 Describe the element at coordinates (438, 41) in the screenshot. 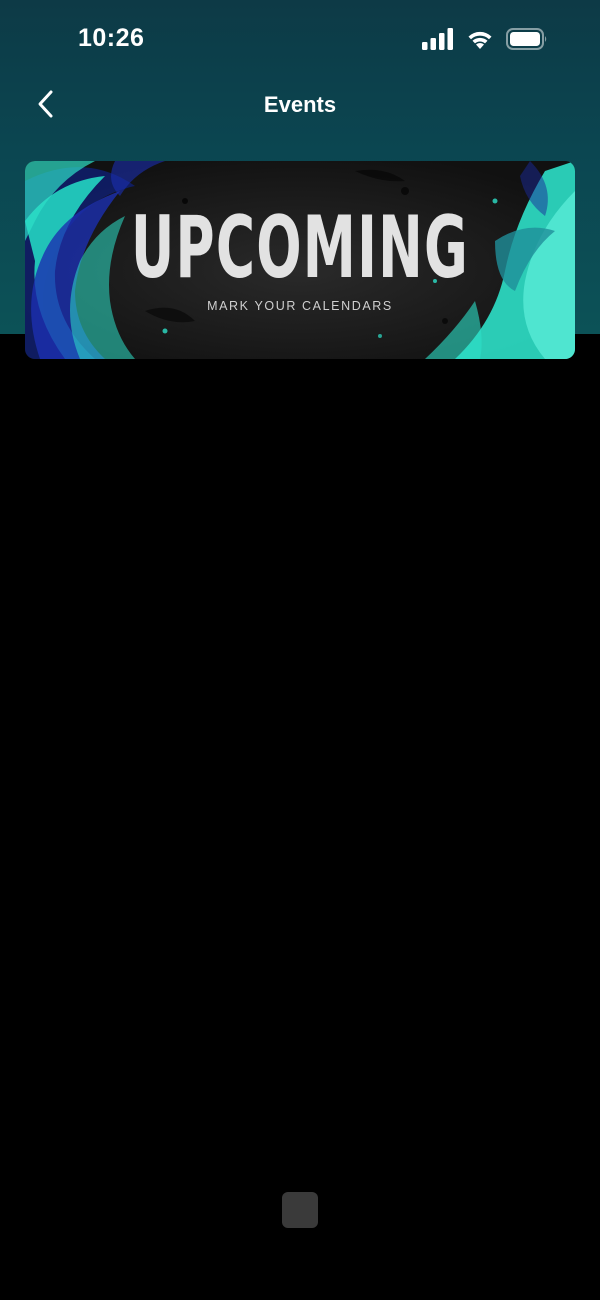

I see `cellular-signal-icon` at that location.